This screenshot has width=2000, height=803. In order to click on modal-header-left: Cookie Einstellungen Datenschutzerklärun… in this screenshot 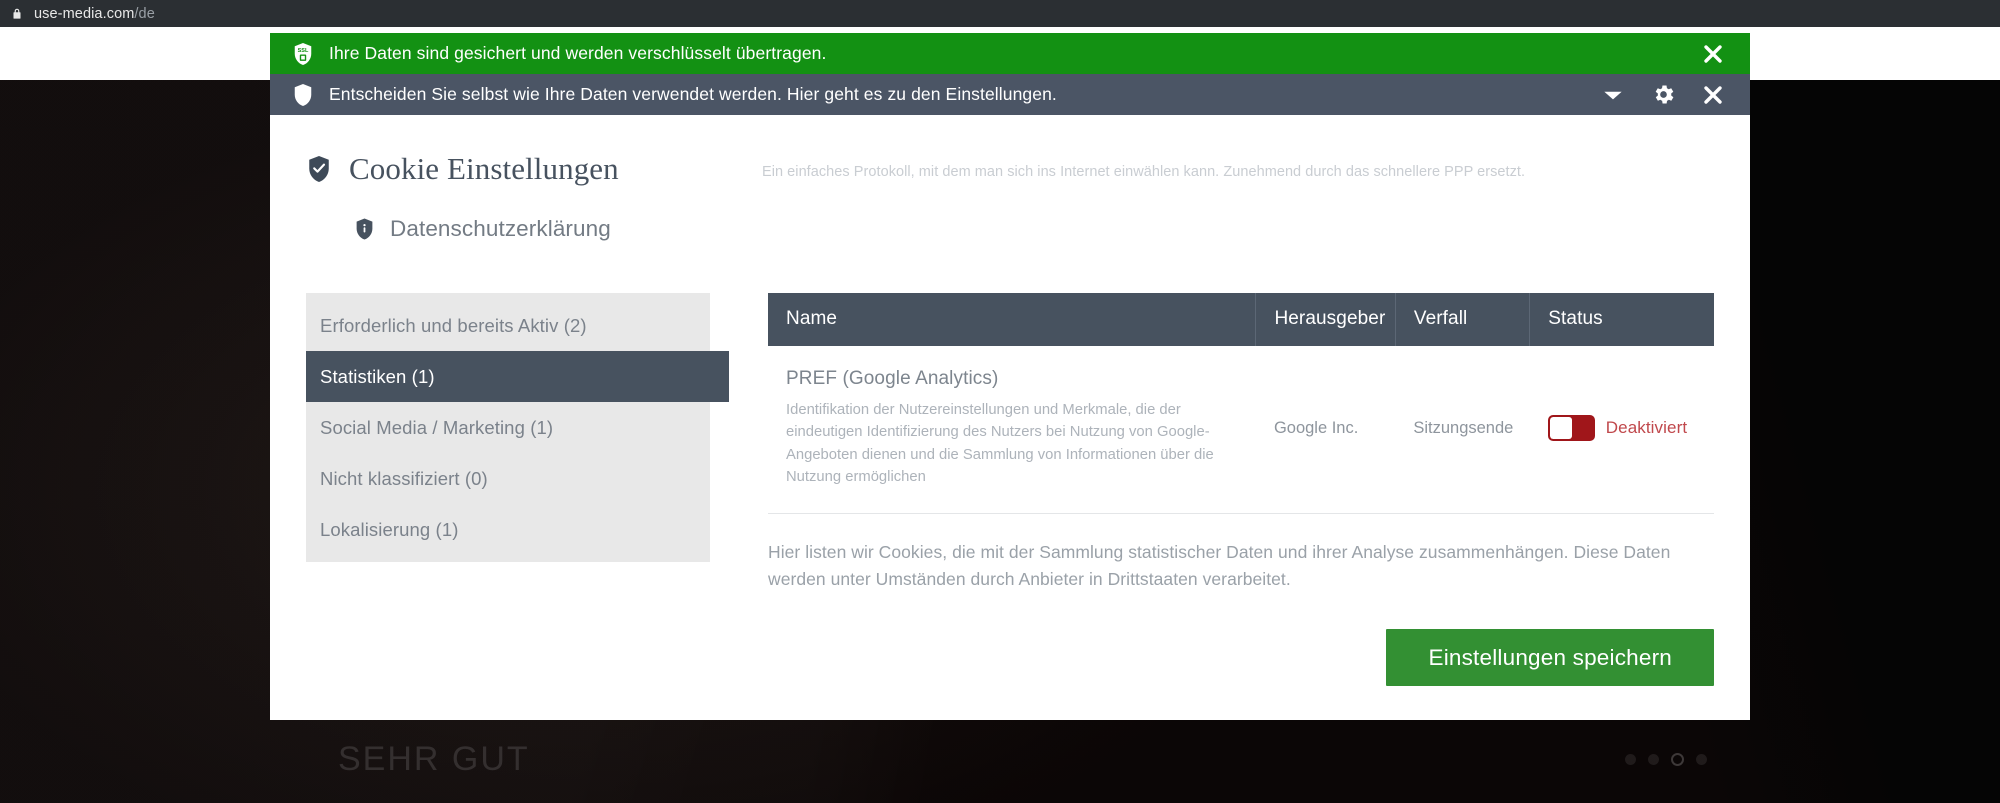, I will do `click(516, 195)`.